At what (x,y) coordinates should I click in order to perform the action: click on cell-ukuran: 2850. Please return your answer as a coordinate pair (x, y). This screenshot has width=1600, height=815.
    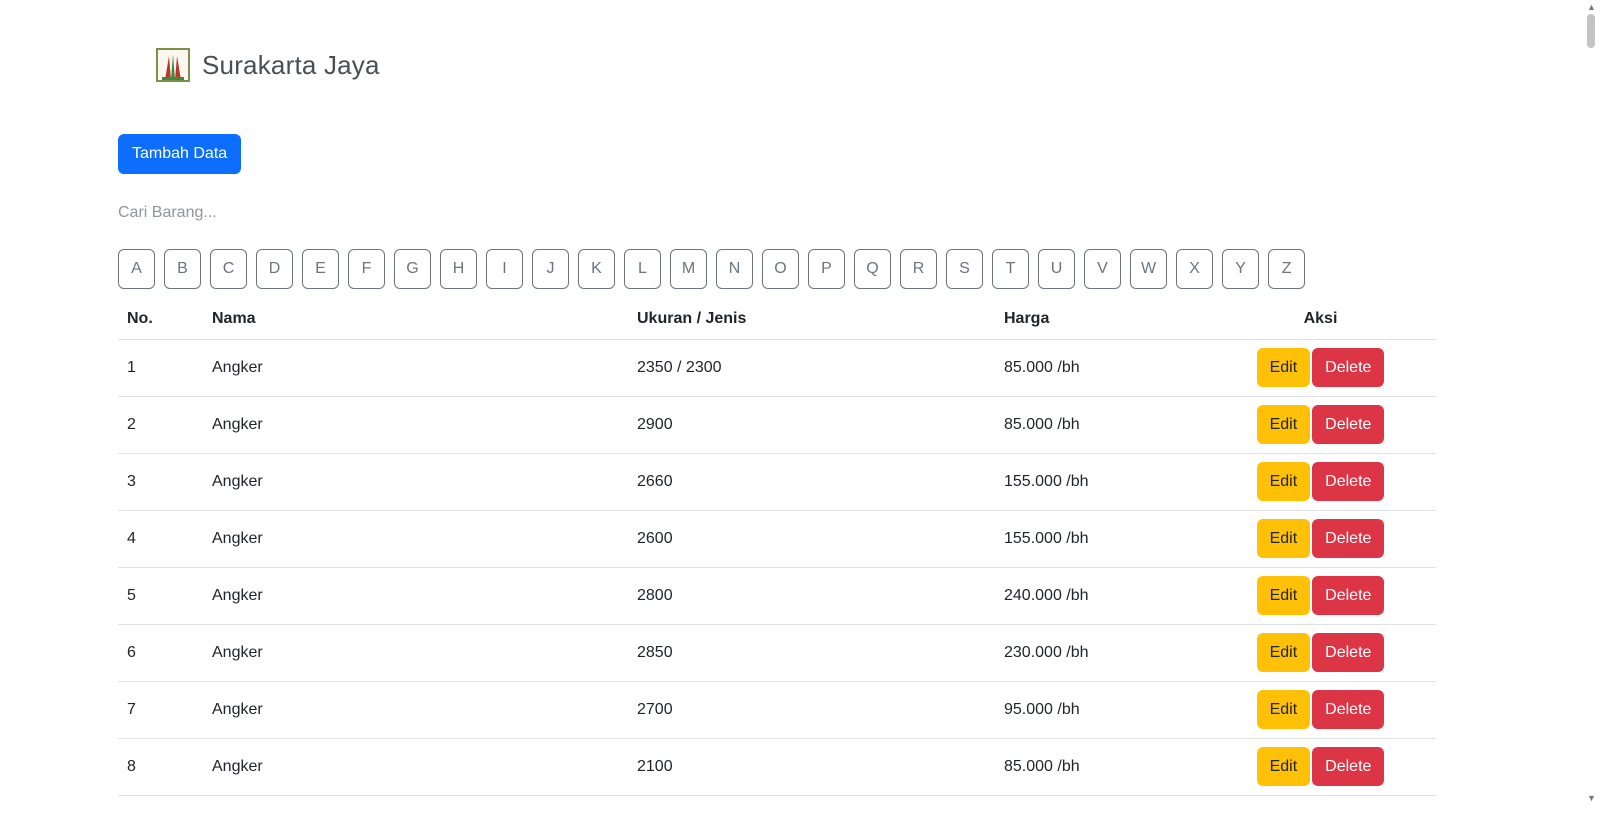
    Looking at the image, I should click on (811, 653).